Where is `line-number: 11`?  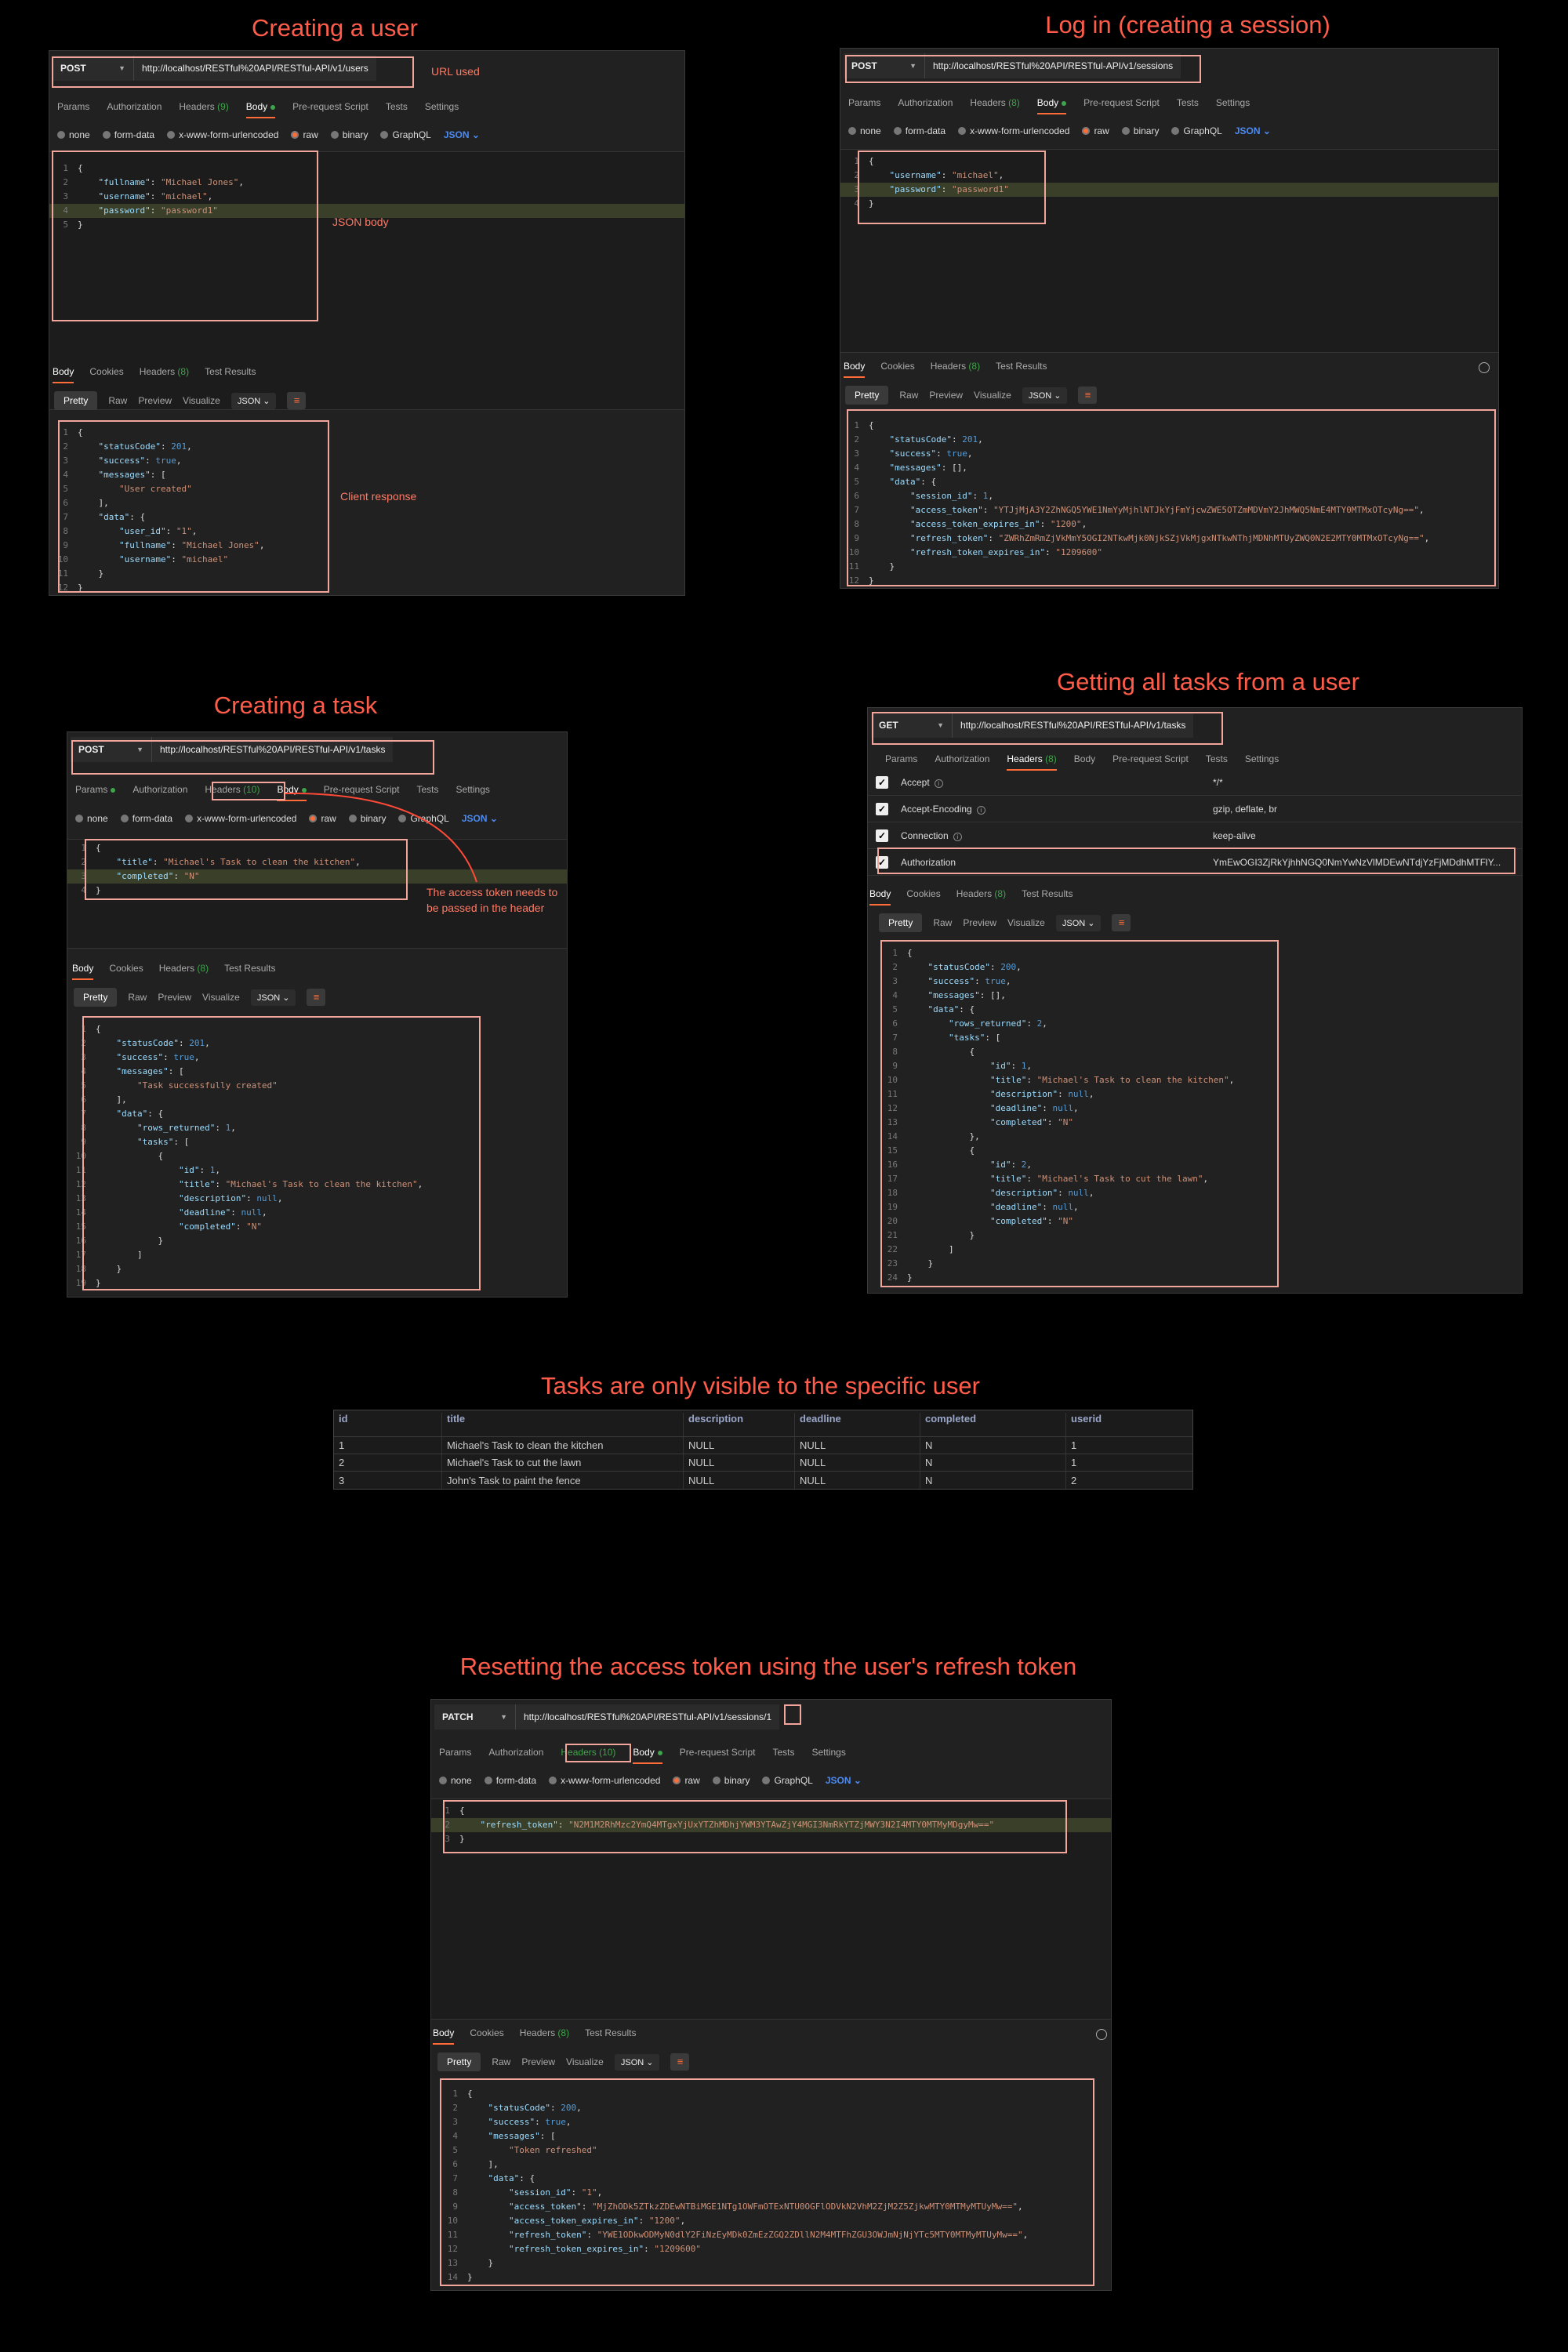
line-number: 11 is located at coordinates (453, 2235).